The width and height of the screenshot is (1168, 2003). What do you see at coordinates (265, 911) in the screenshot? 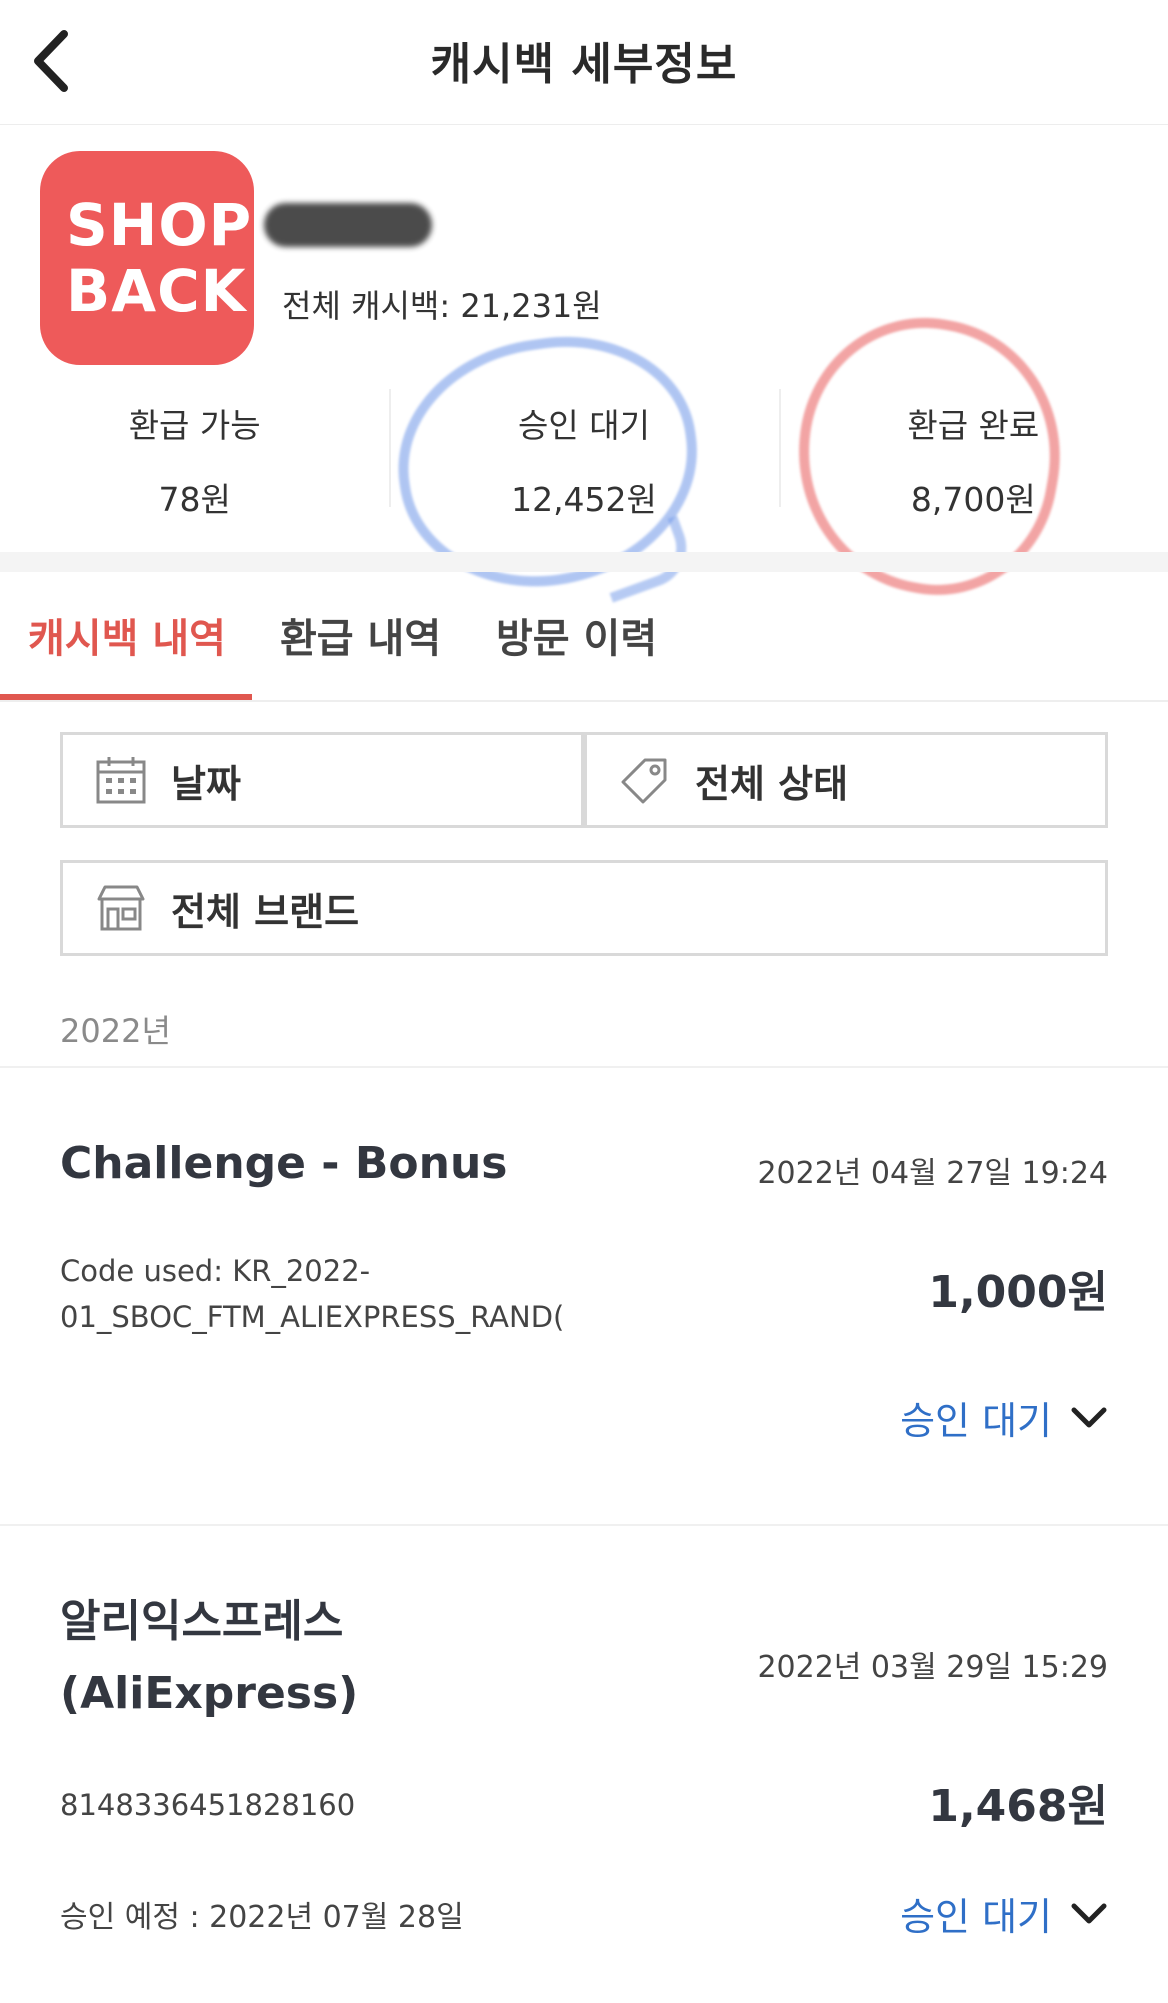
I see `brand-filter-label: 전체 브랜드` at bounding box center [265, 911].